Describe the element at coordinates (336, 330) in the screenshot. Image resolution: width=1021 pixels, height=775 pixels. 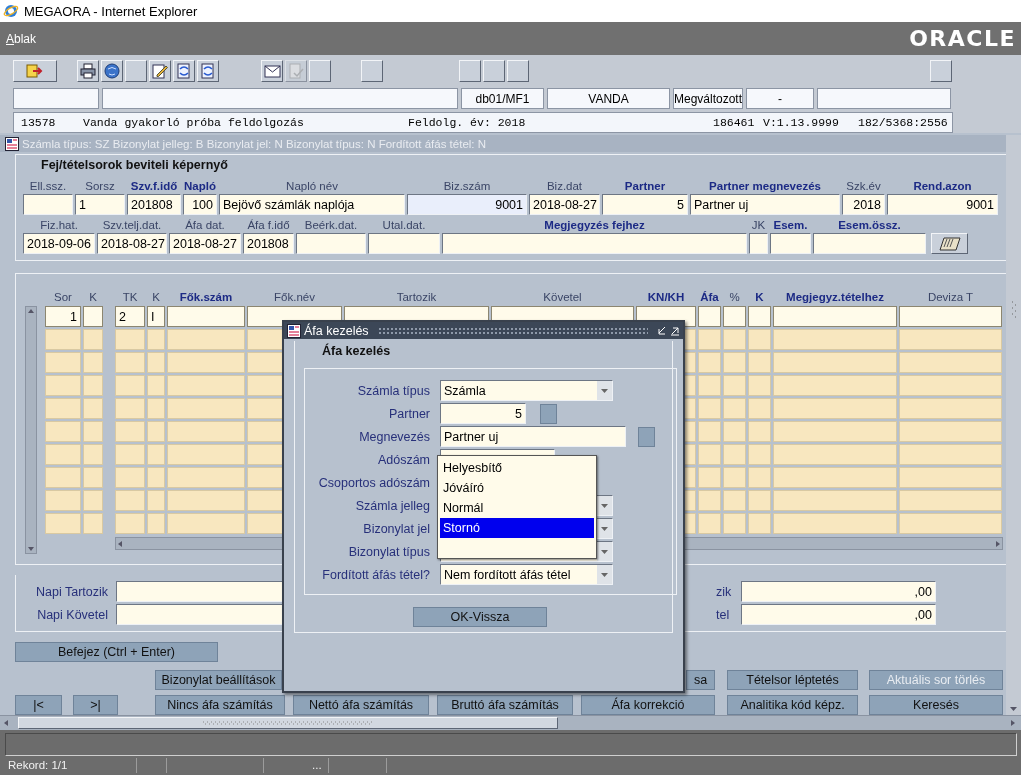
I see `dialog-title: Áfa kezelés` at that location.